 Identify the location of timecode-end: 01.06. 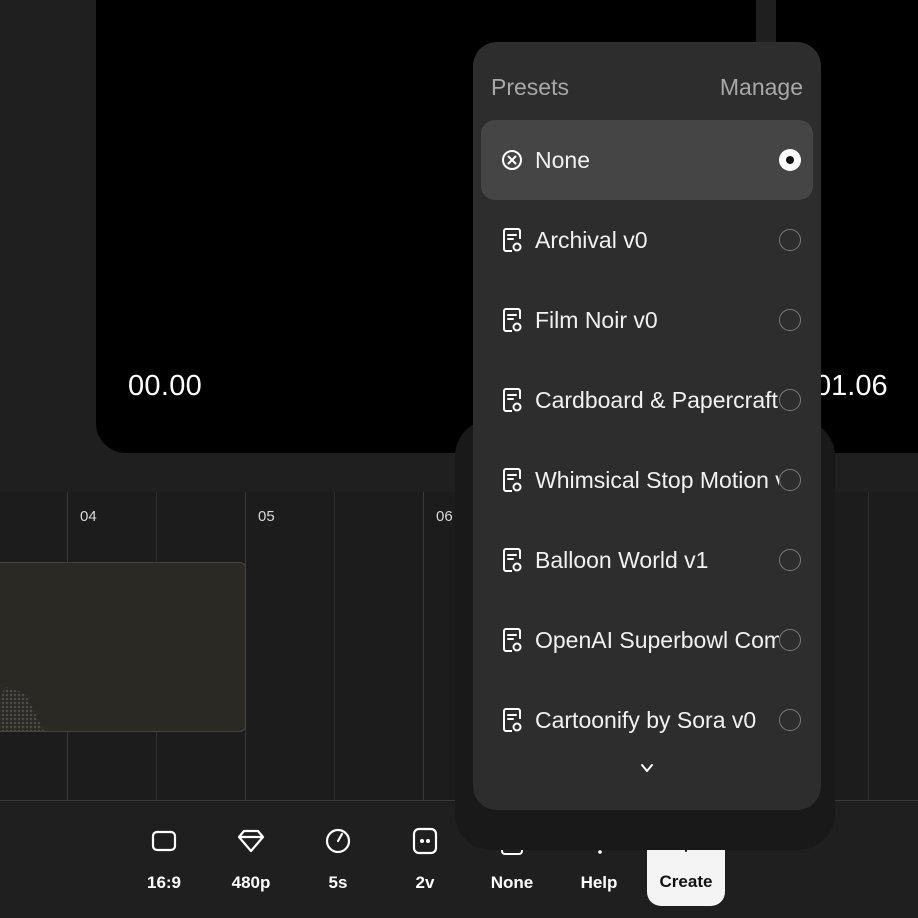
(851, 386).